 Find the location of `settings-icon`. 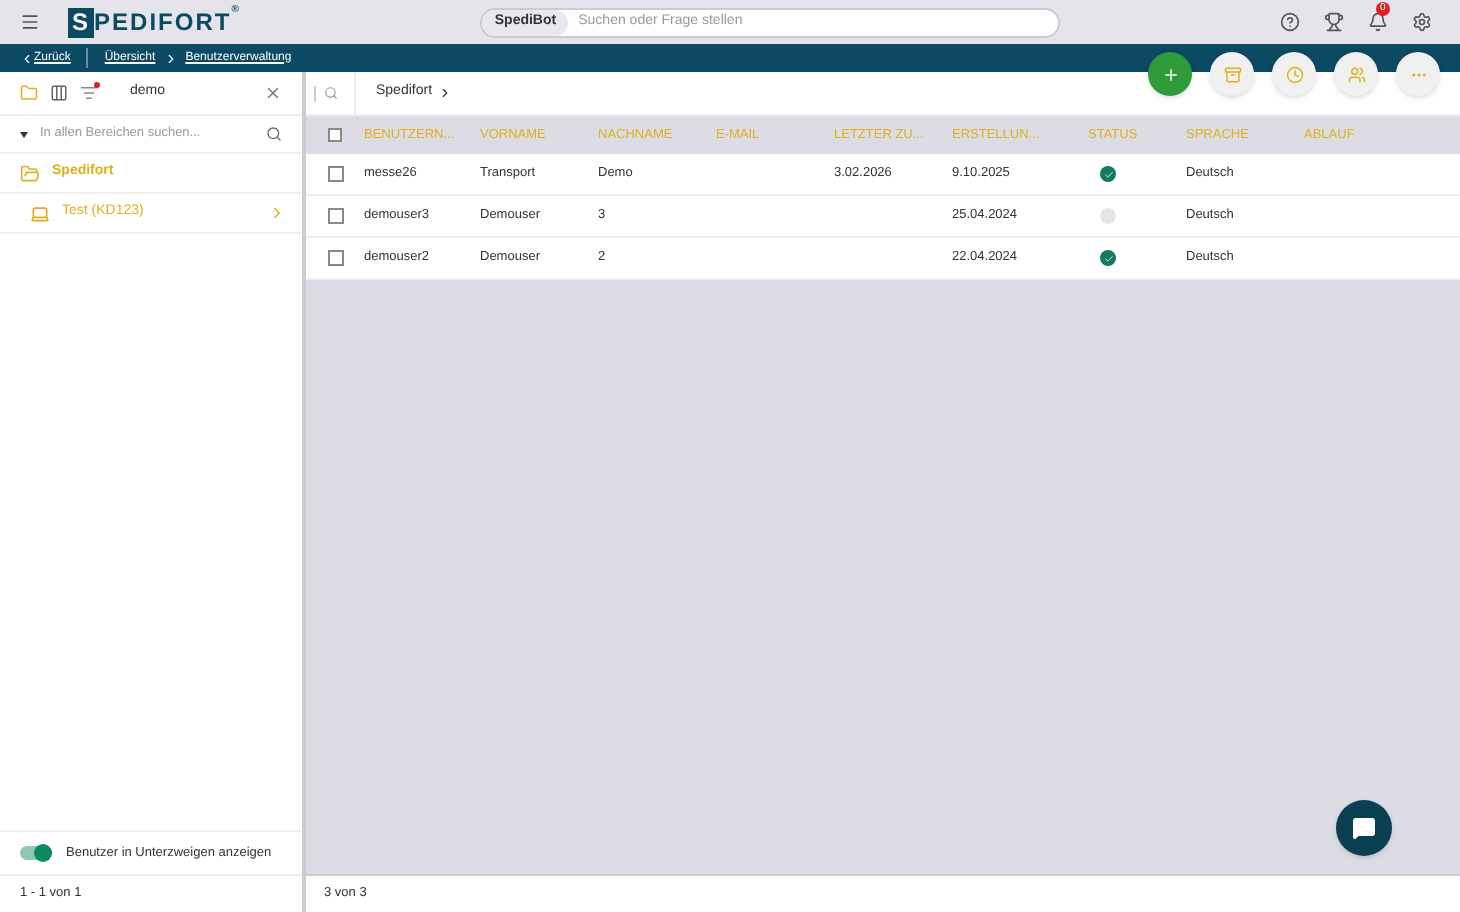

settings-icon is located at coordinates (1422, 22).